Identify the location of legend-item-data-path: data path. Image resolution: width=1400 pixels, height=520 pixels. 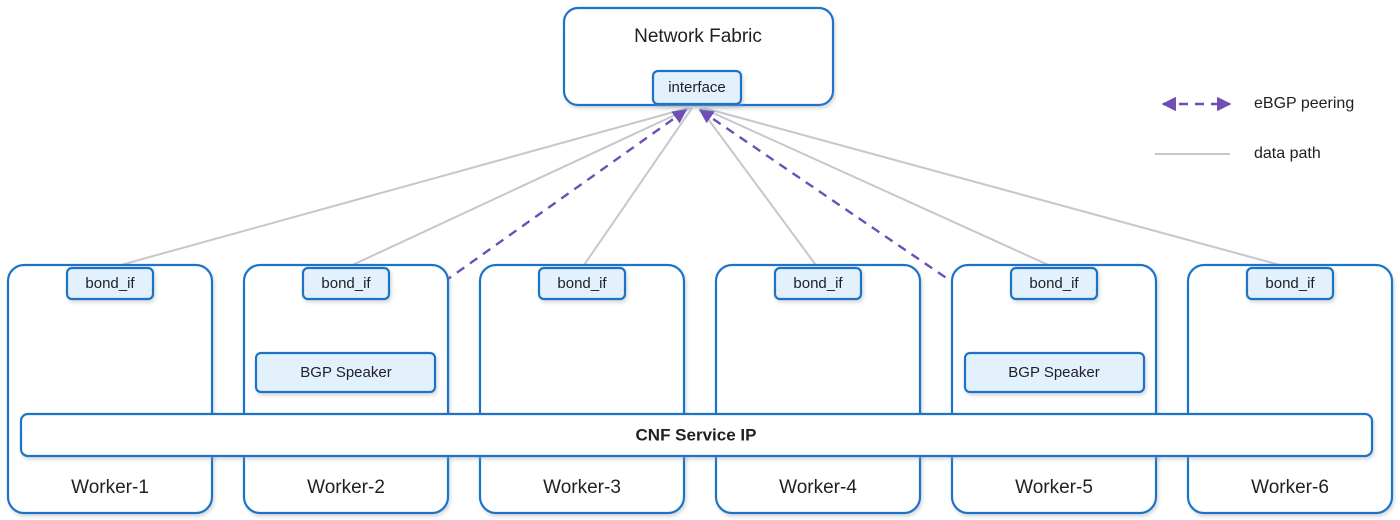
(1238, 153).